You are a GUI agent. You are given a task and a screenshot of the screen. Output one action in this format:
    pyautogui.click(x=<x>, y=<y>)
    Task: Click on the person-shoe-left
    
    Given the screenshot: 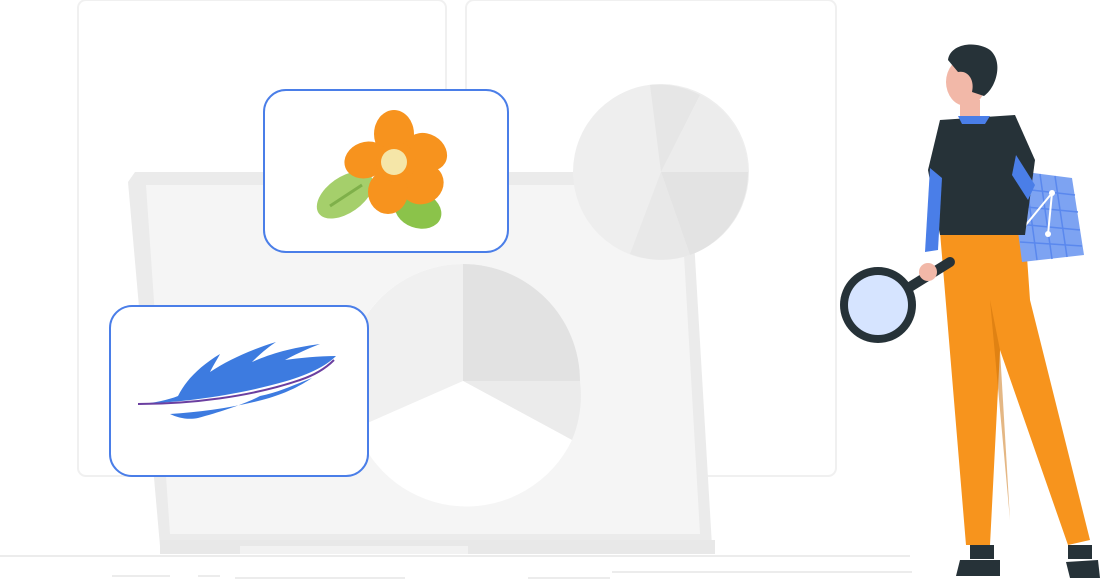 What is the action you would take?
    pyautogui.click(x=978, y=568)
    